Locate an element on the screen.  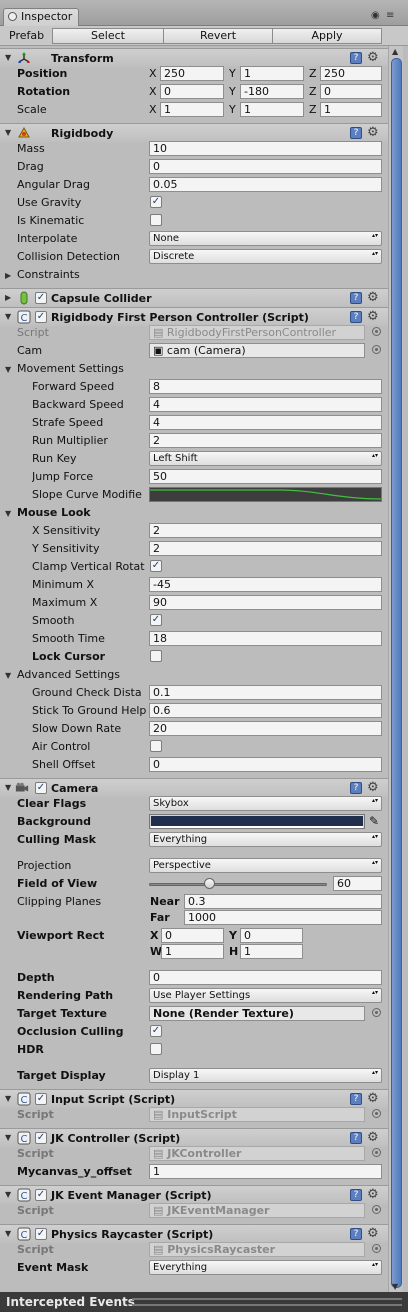
capsule-collider-enabled-checkbox: ✓ is located at coordinates (41, 298).